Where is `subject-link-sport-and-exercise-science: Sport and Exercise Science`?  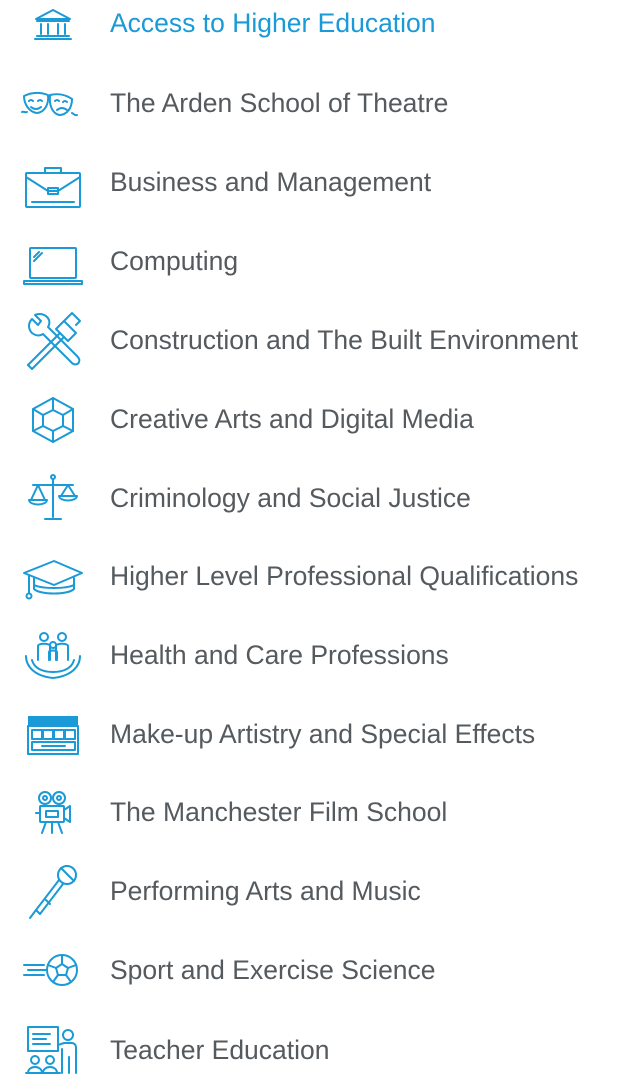 subject-link-sport-and-exercise-science: Sport and Exercise Science is located at coordinates (314, 970).